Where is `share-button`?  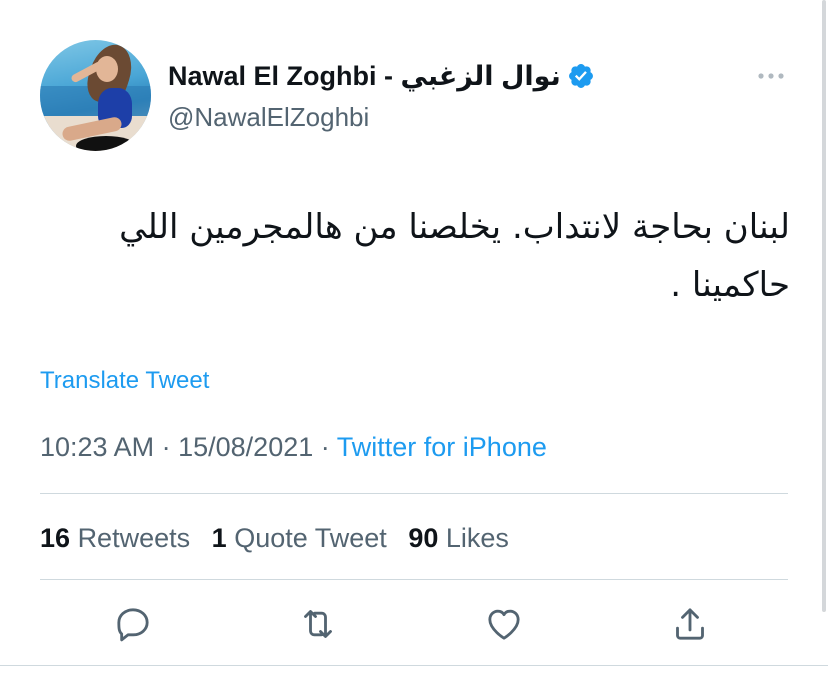
share-button is located at coordinates (692, 626).